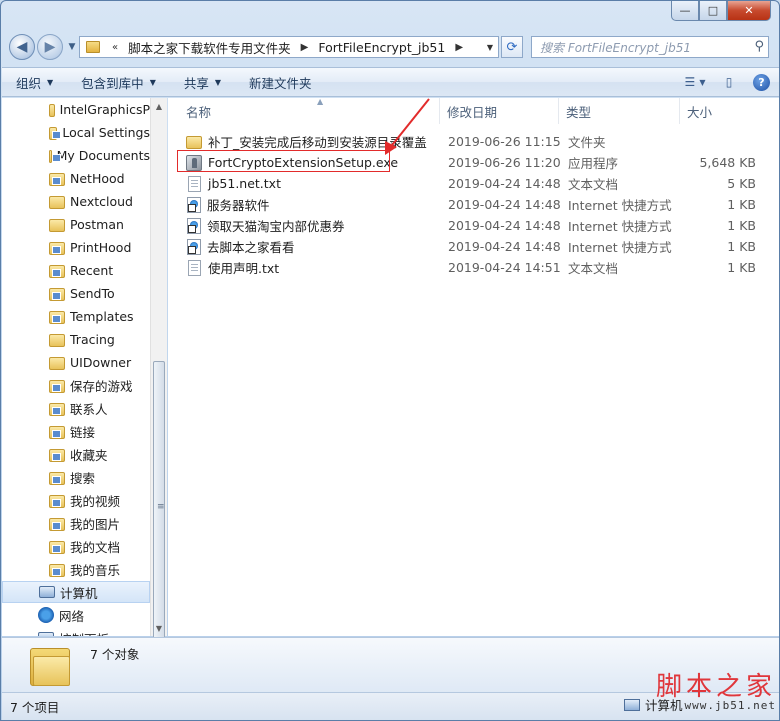 Image resolution: width=780 pixels, height=721 pixels. I want to click on file-type: 应用程序, so click(593, 163).